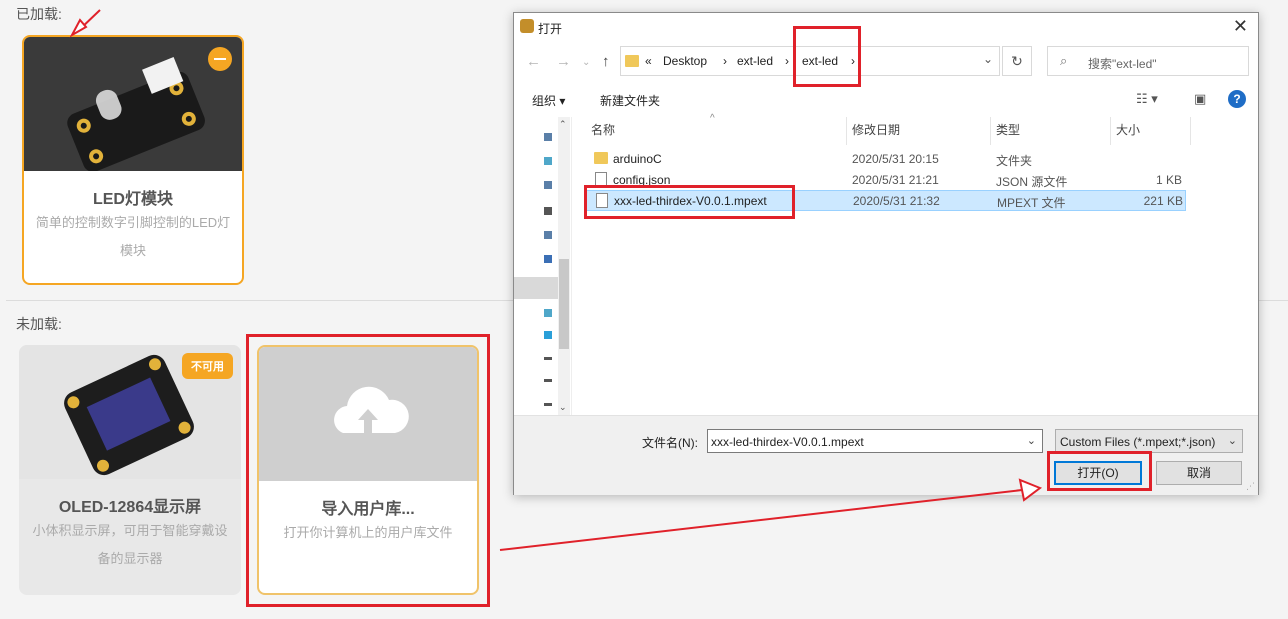 Image resolution: width=1288 pixels, height=619 pixels. I want to click on search-icon: ⌕, so click(1064, 60).